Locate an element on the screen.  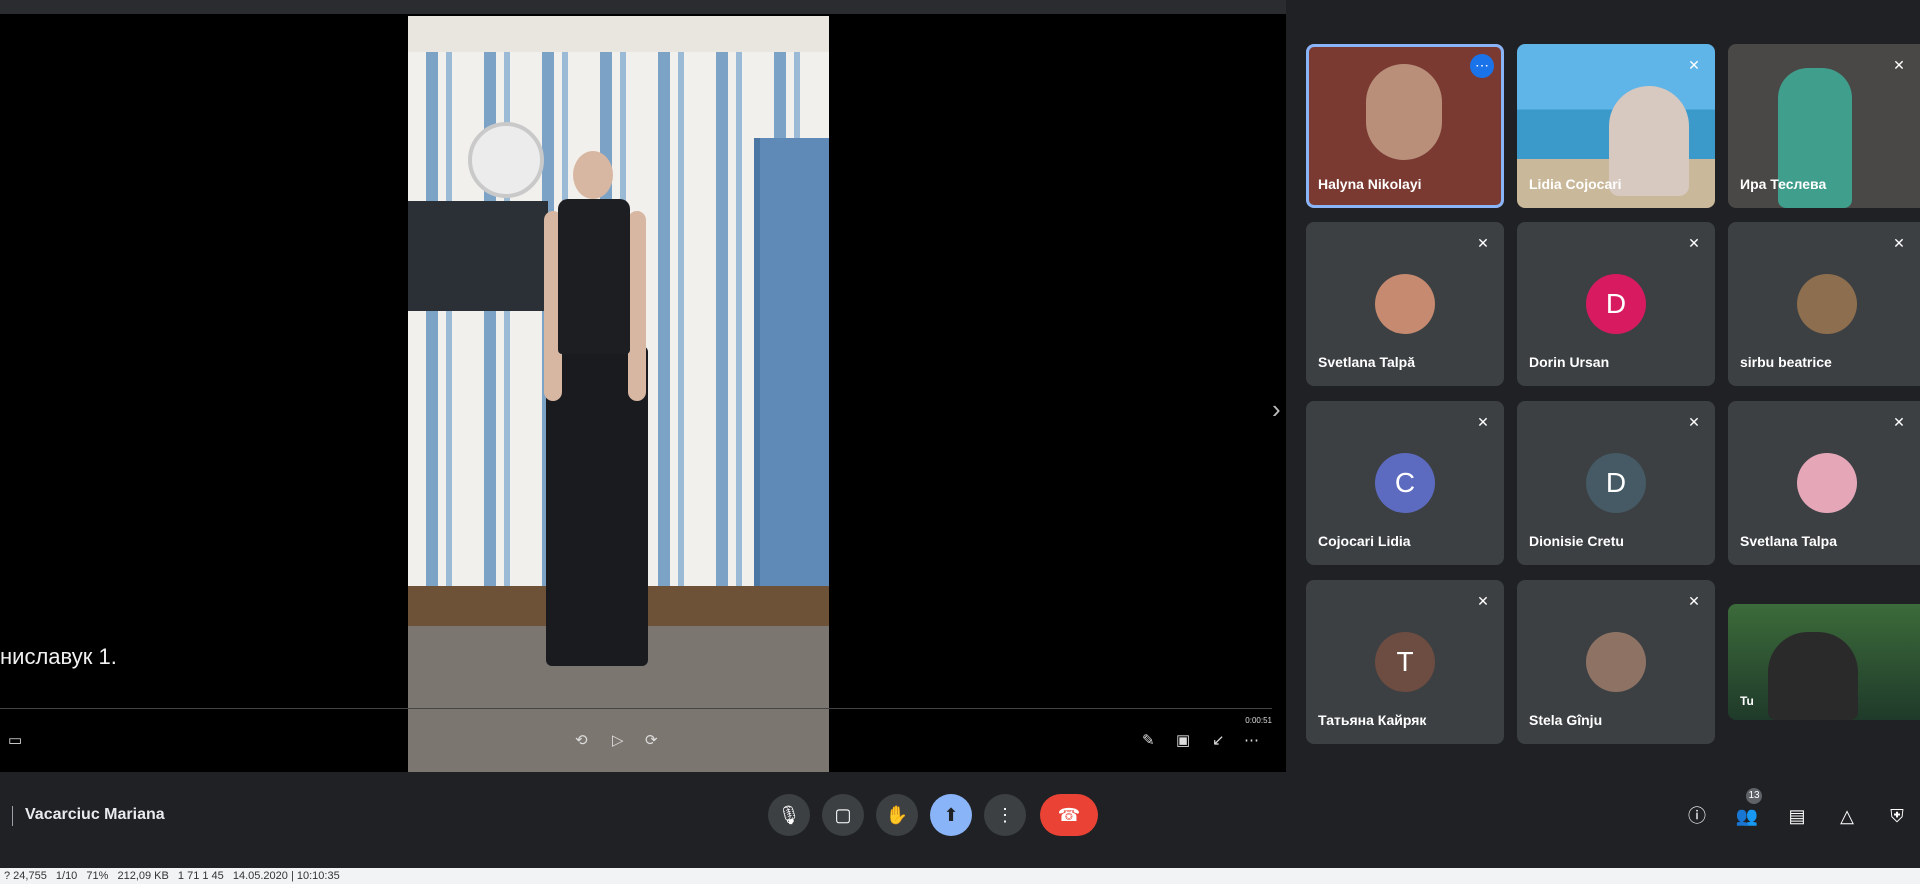
chat-icon: ▤ is located at coordinates (1797, 816).